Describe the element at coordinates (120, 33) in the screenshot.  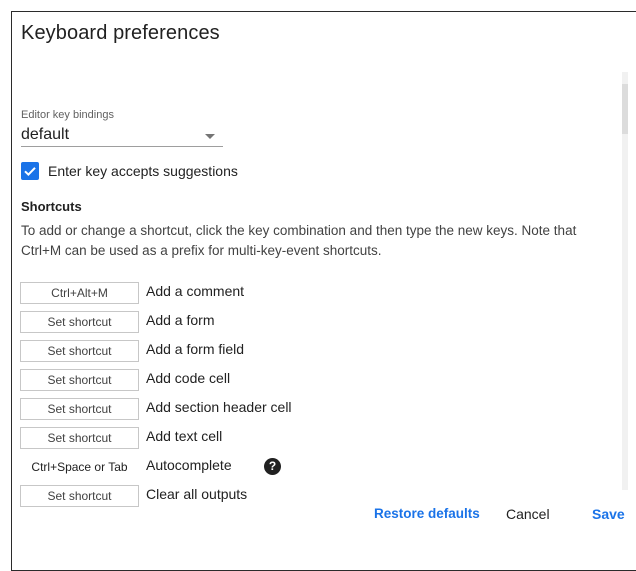
I see `dialog-title: Keyboard preferences` at that location.